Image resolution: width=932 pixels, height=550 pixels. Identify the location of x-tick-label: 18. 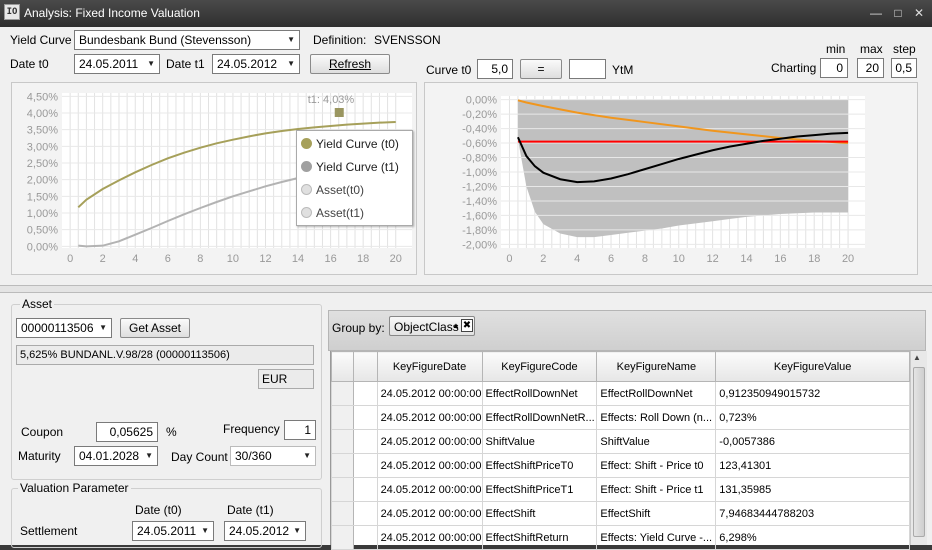
(814, 259).